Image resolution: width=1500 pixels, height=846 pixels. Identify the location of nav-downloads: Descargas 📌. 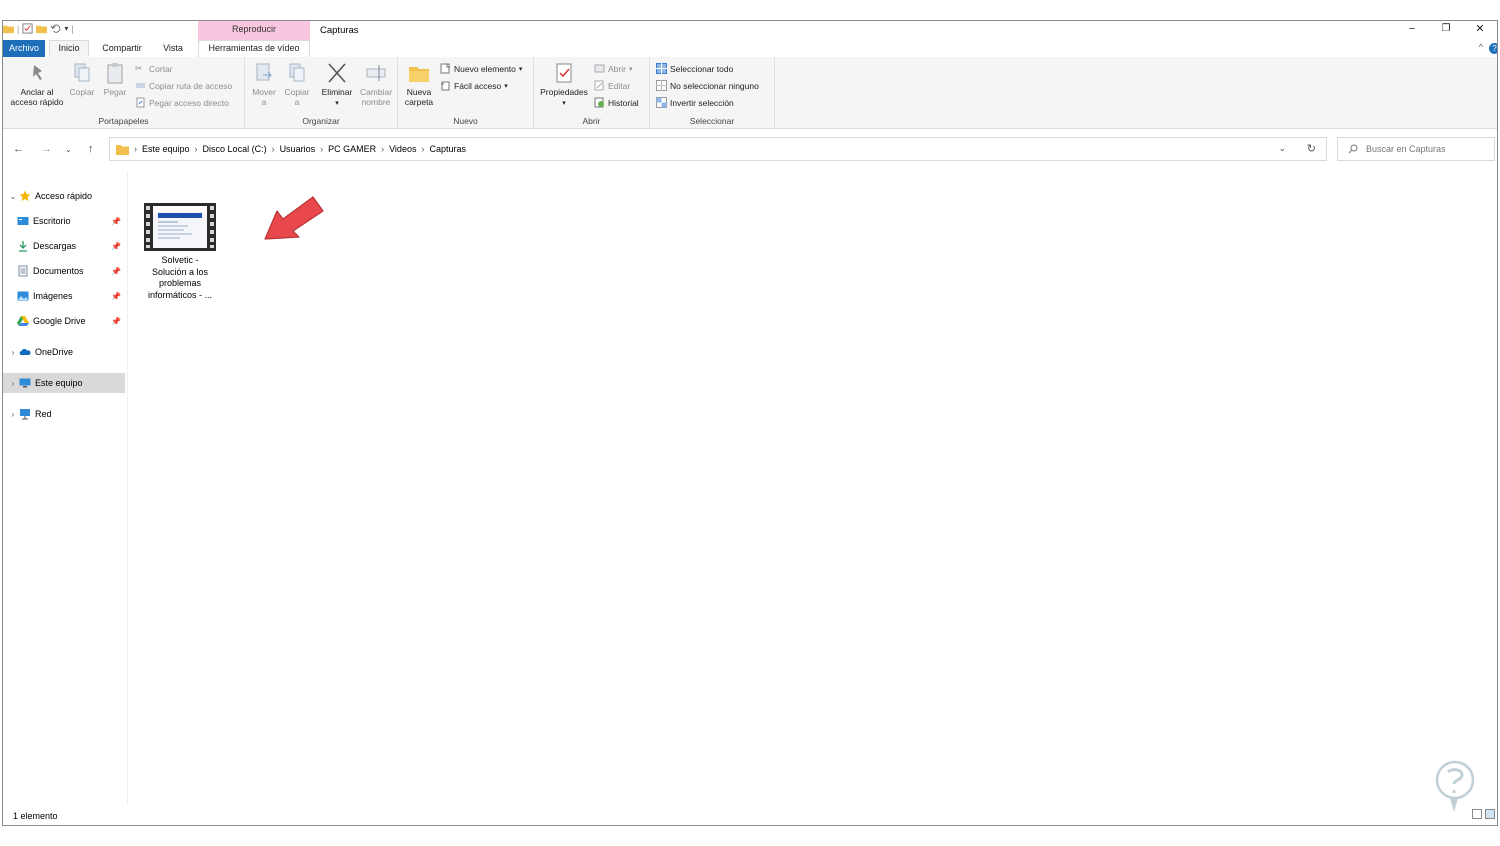
(64, 246).